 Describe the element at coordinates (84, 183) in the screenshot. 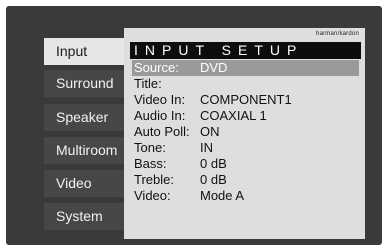

I see `tab-video: Video` at that location.